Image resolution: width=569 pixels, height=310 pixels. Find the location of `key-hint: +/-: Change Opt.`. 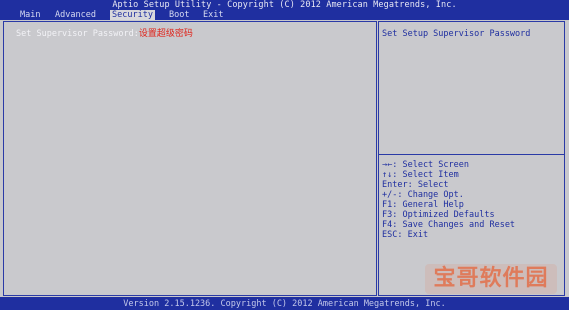

key-hint: +/-: Change Opt. is located at coordinates (423, 195).